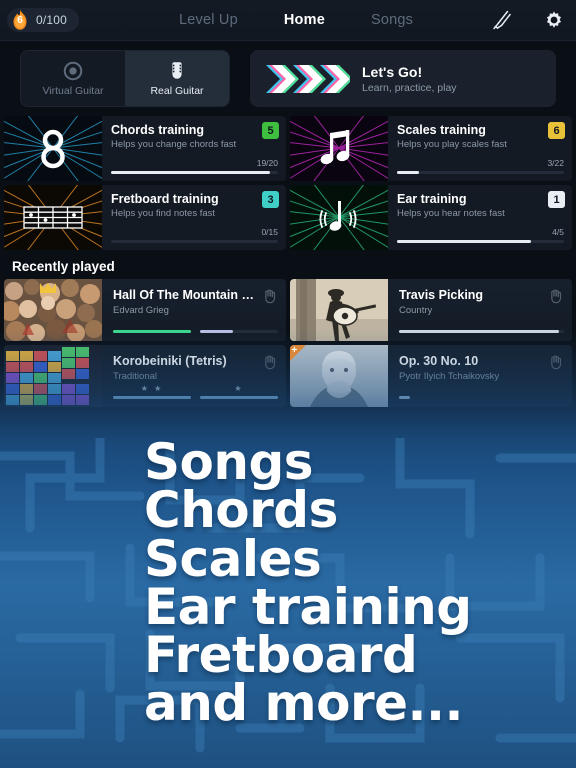 This screenshot has width=576, height=768. I want to click on training-title: Ear training, so click(432, 199).